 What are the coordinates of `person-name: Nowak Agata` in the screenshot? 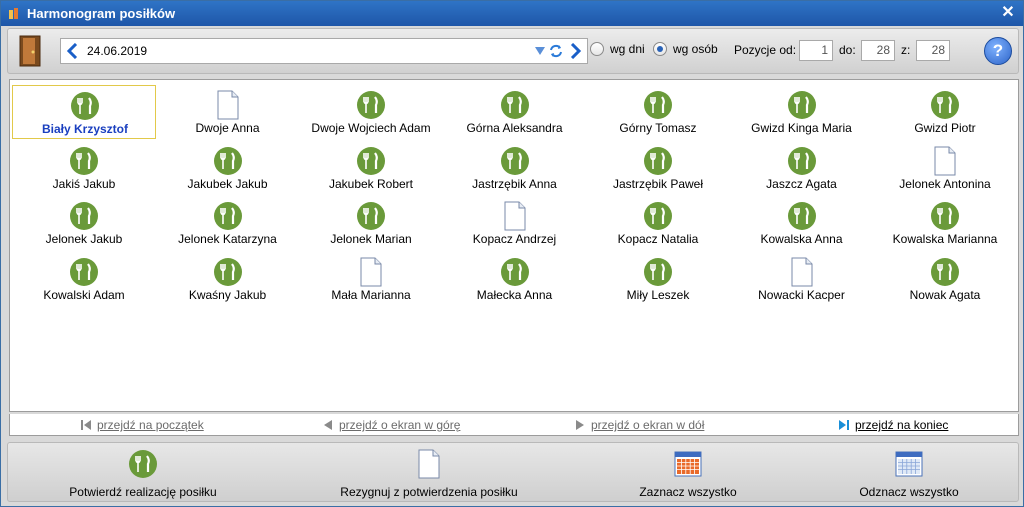 It's located at (945, 295).